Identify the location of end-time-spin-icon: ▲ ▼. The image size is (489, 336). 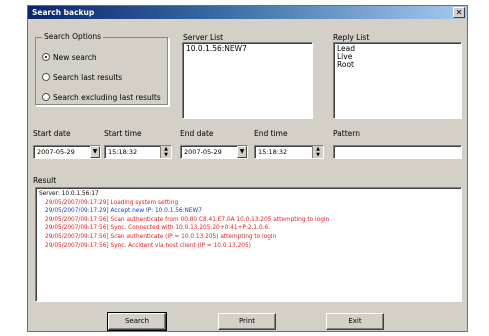
(317, 152).